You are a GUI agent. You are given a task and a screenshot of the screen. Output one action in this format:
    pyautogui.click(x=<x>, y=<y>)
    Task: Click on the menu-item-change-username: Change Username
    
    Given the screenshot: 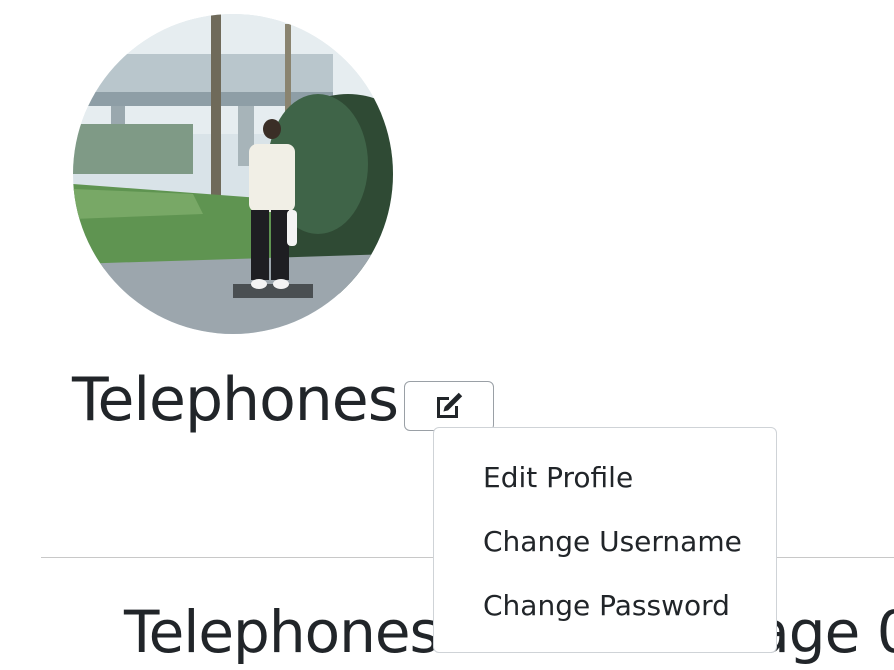 What is the action you would take?
    pyautogui.click(x=605, y=544)
    